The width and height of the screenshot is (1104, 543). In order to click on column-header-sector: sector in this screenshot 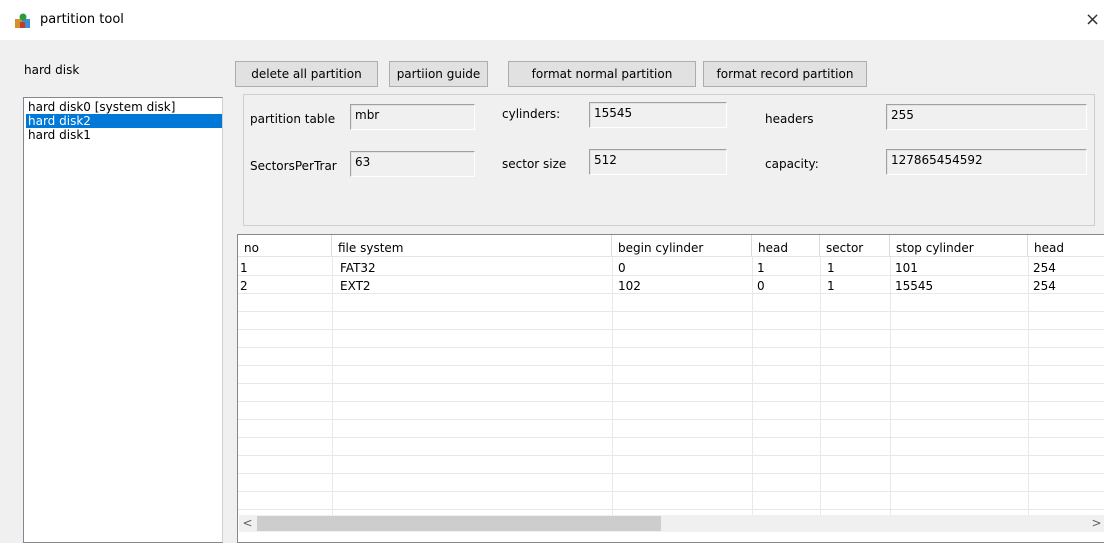, I will do `click(855, 246)`.